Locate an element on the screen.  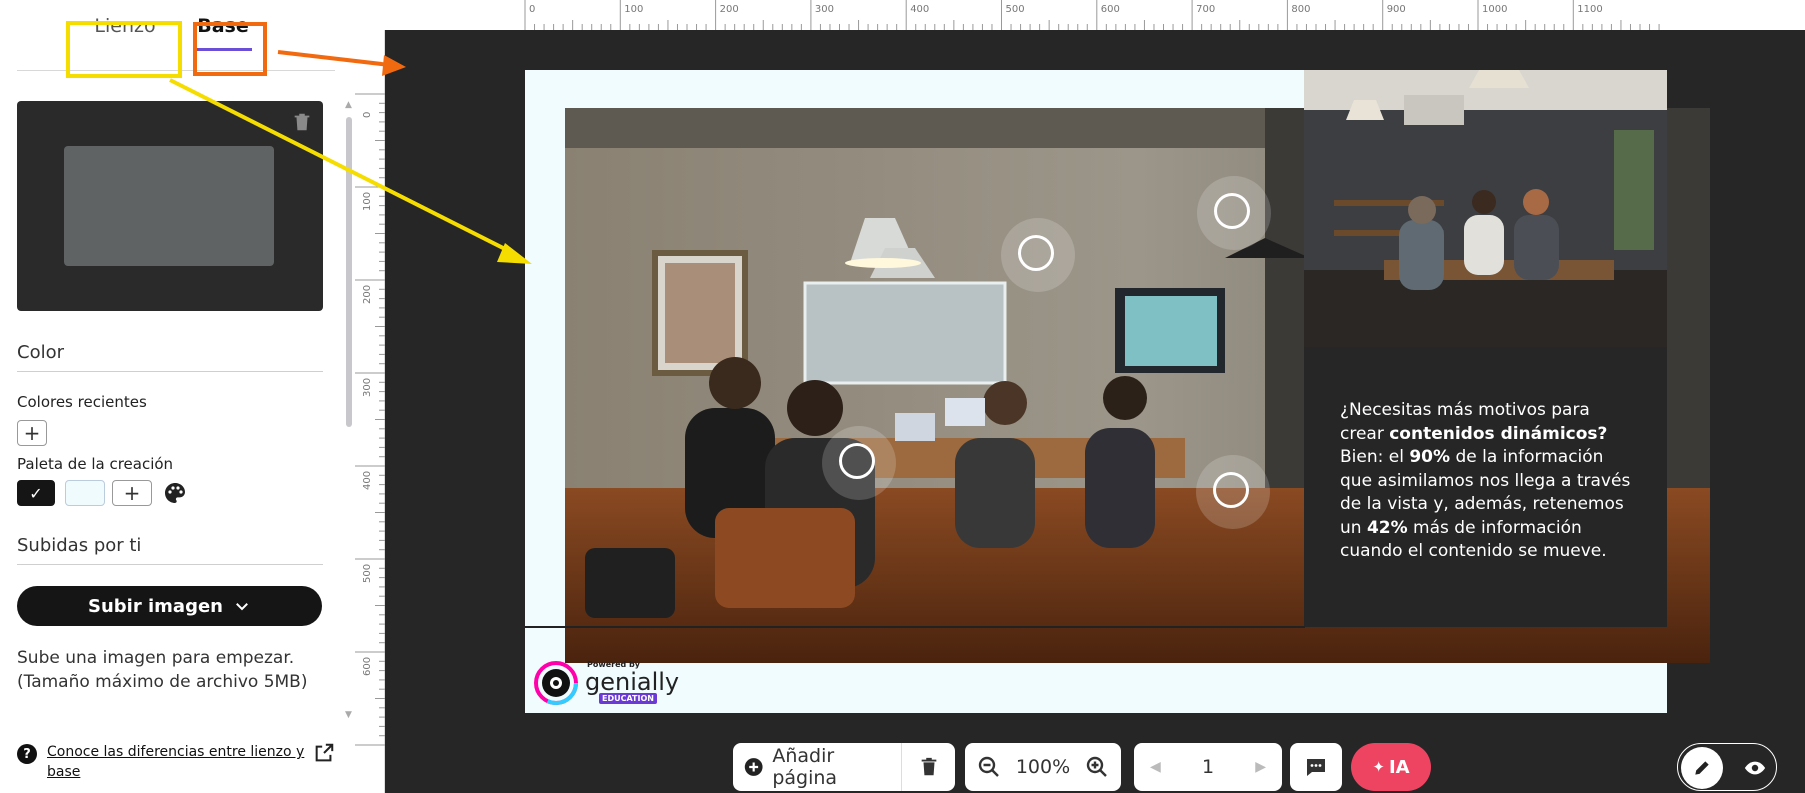
palette-label: Paleta de la creación is located at coordinates (95, 464).